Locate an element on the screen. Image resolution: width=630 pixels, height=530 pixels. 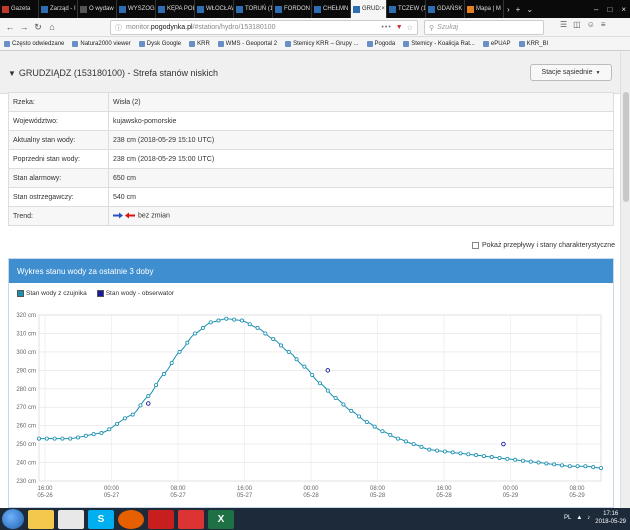
sidebar-icon: ◫ is located at coordinates (577, 24).